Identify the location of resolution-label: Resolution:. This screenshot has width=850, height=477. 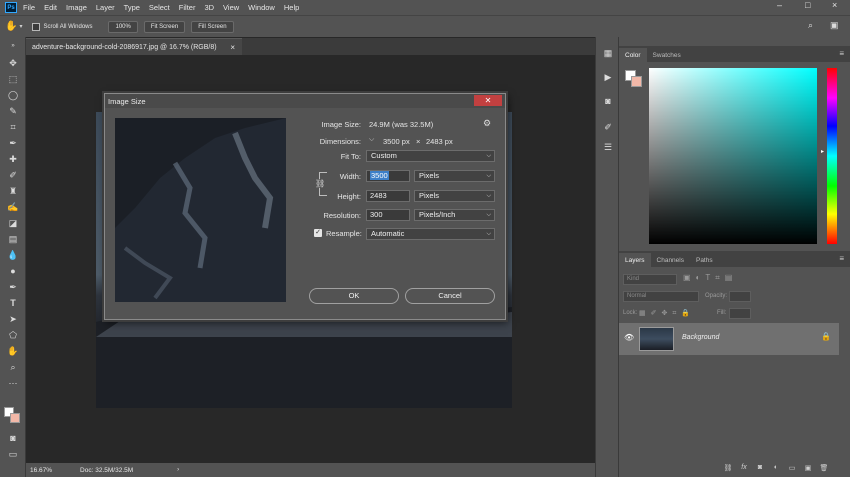
(342, 215).